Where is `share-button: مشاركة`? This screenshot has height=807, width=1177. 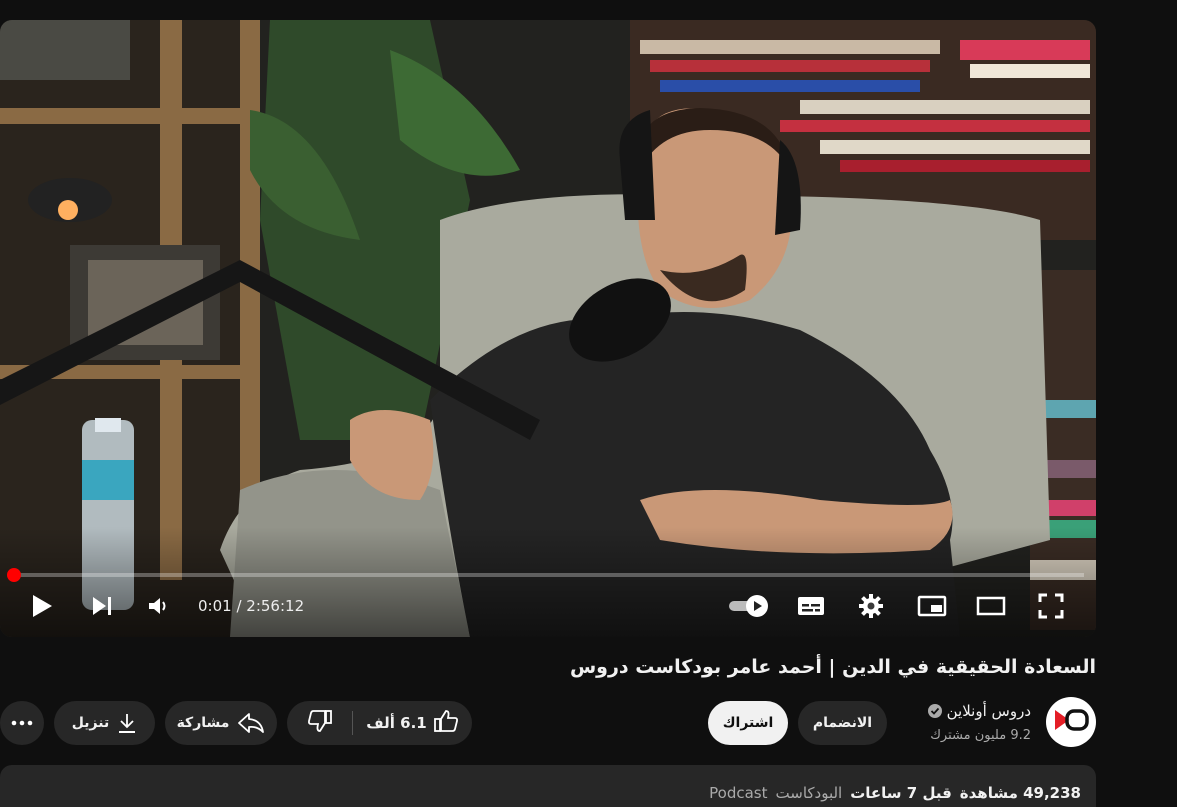
share-button: مشاركة is located at coordinates (221, 723).